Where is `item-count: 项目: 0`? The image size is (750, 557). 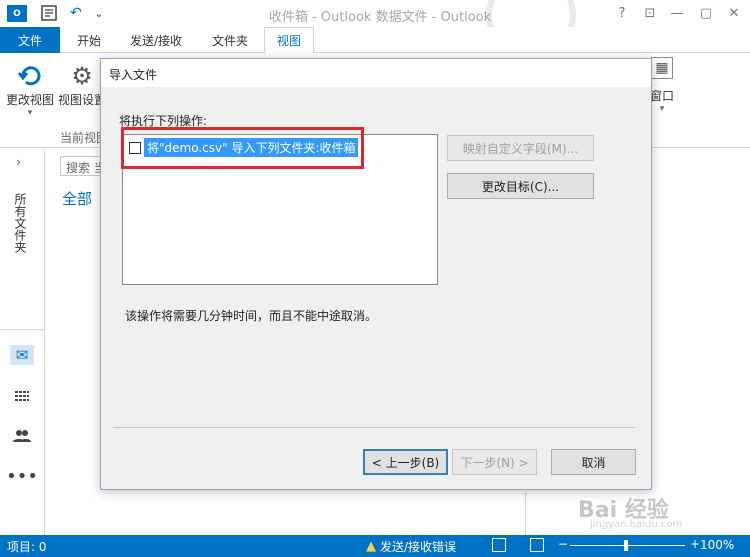
item-count: 项目: 0 is located at coordinates (27, 547).